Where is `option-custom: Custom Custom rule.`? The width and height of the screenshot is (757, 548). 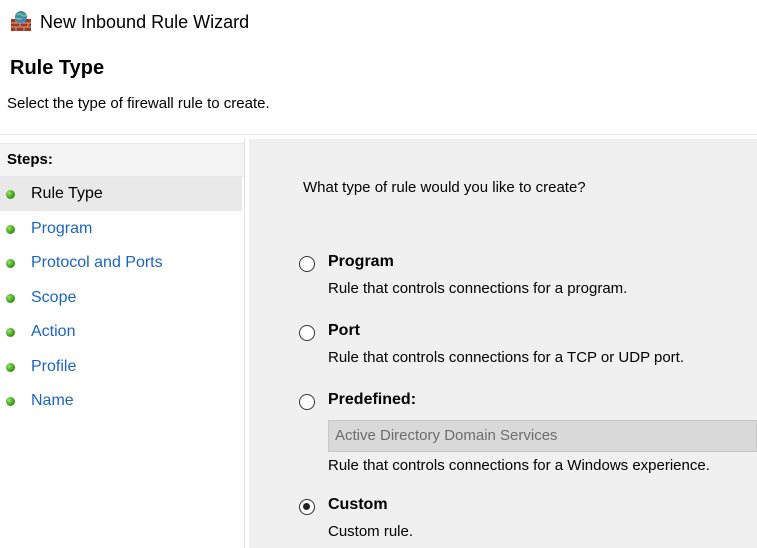 option-custom: Custom Custom rule. is located at coordinates (528, 521).